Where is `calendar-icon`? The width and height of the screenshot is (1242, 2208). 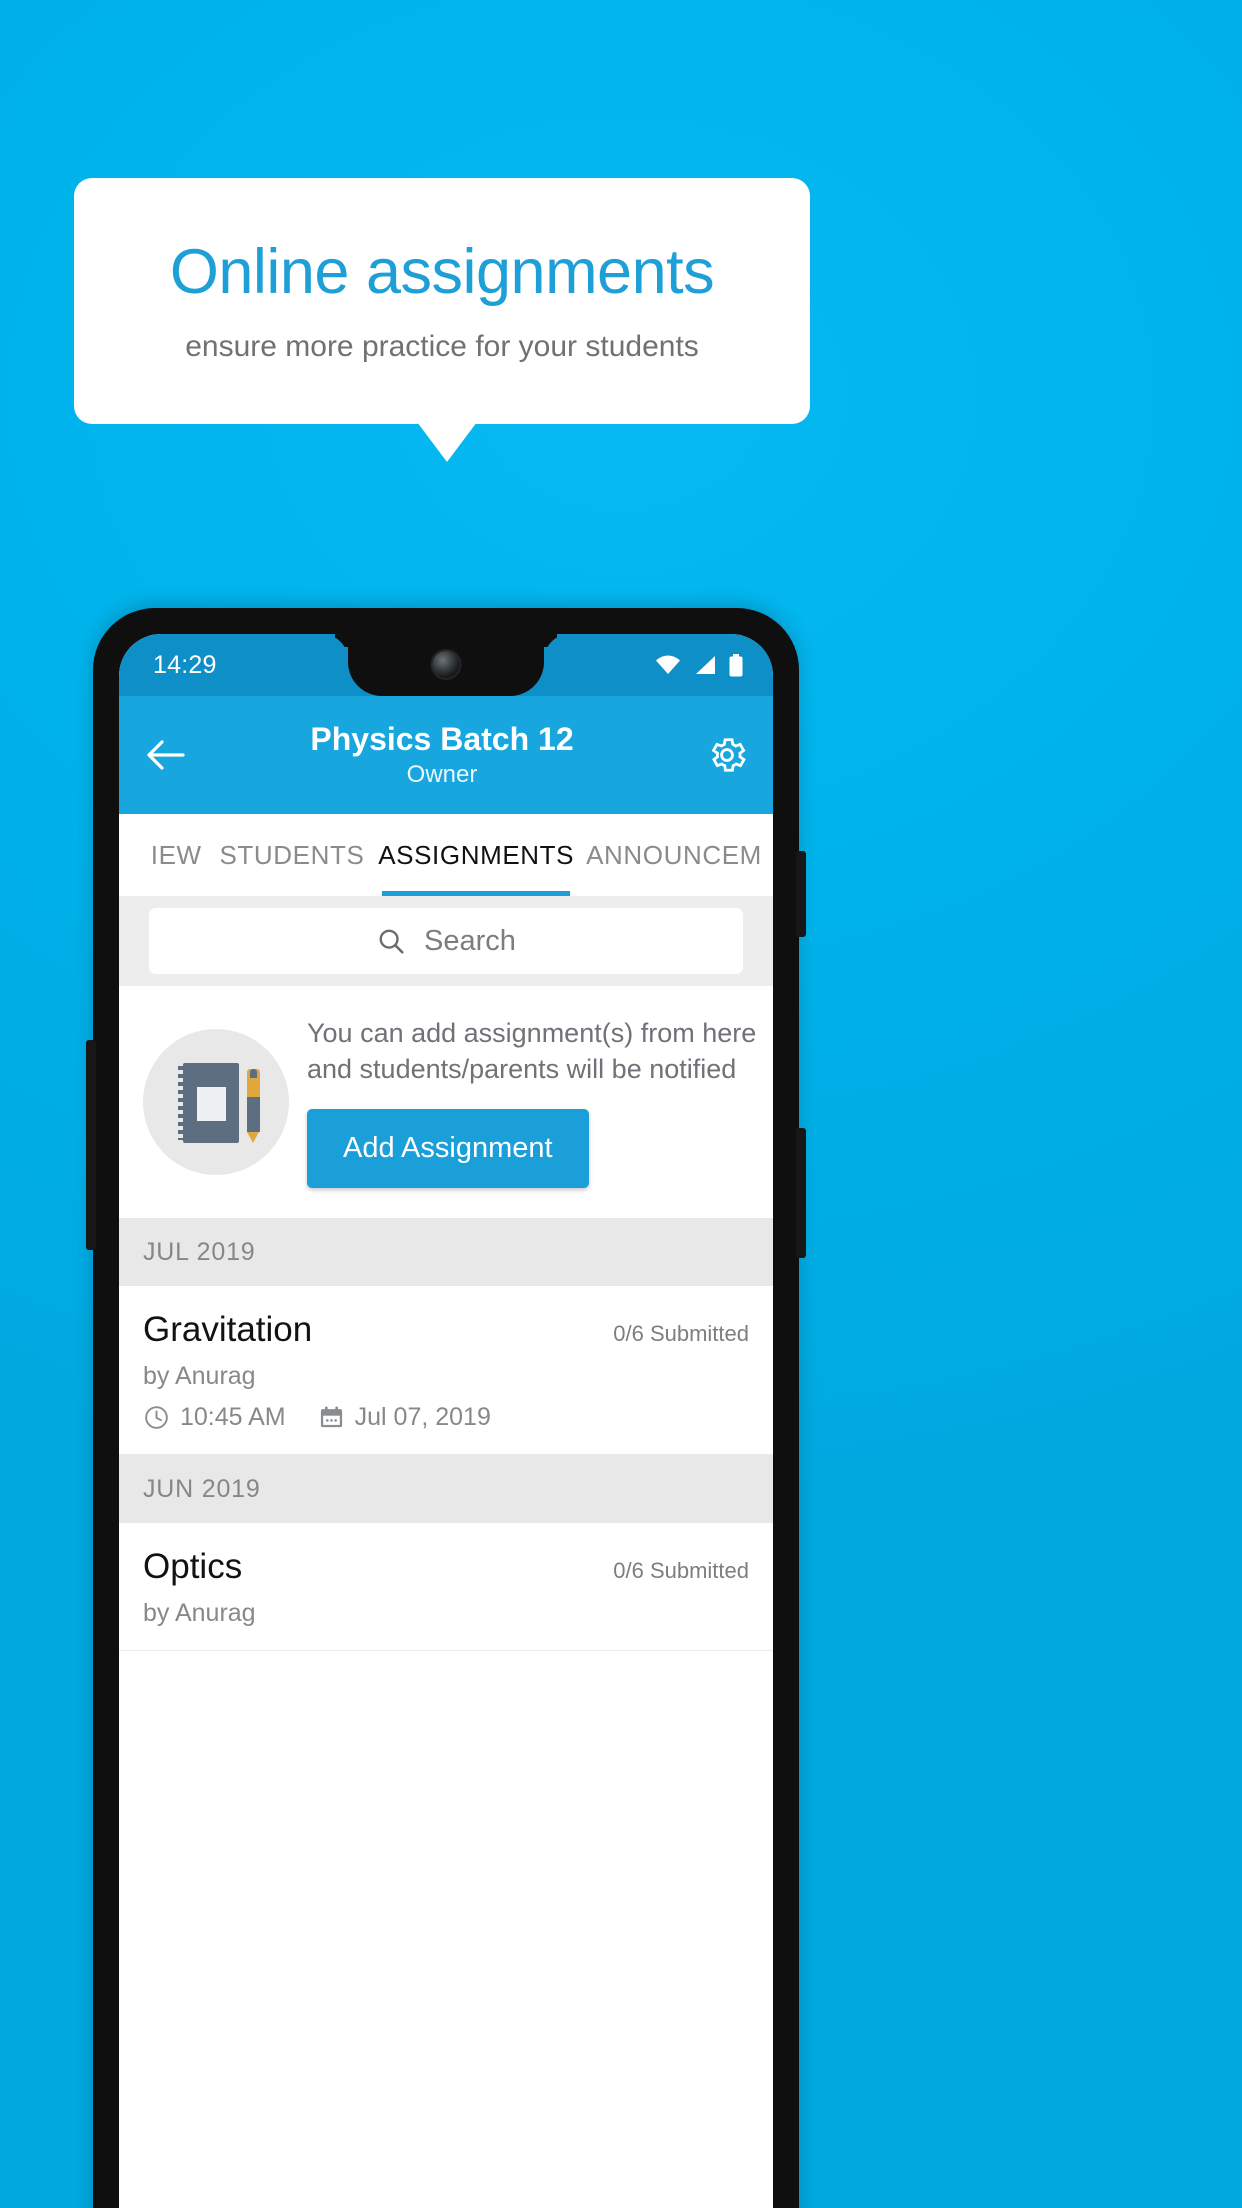 calendar-icon is located at coordinates (331, 1417).